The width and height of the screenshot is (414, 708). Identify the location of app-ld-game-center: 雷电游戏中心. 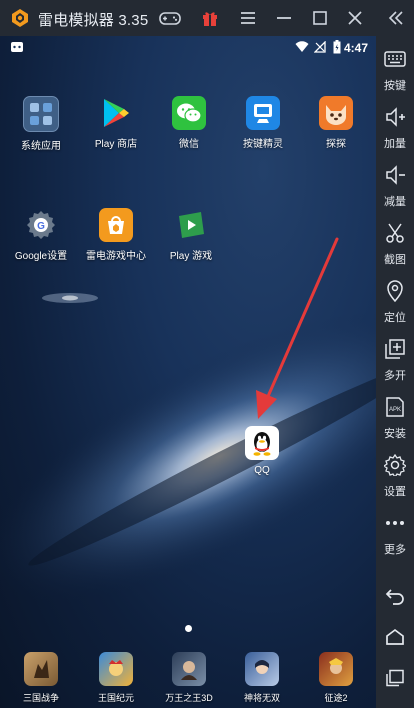
(116, 235).